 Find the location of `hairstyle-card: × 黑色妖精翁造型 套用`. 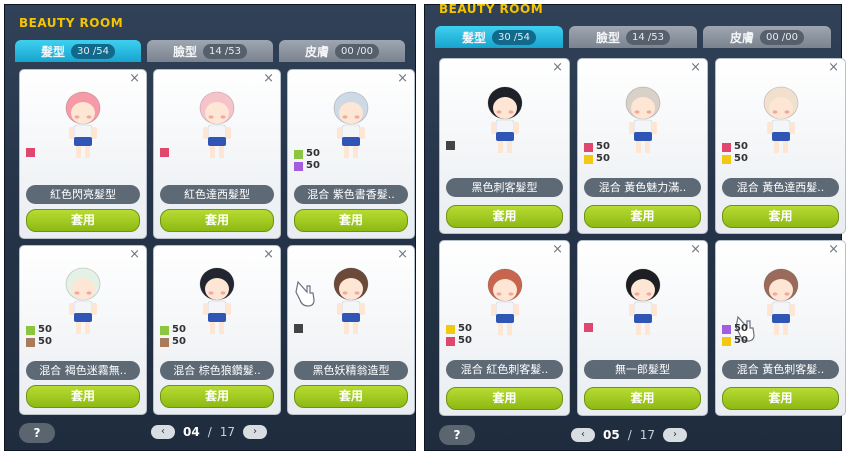

hairstyle-card: × 黑色妖精翁造型 套用 is located at coordinates (351, 330).